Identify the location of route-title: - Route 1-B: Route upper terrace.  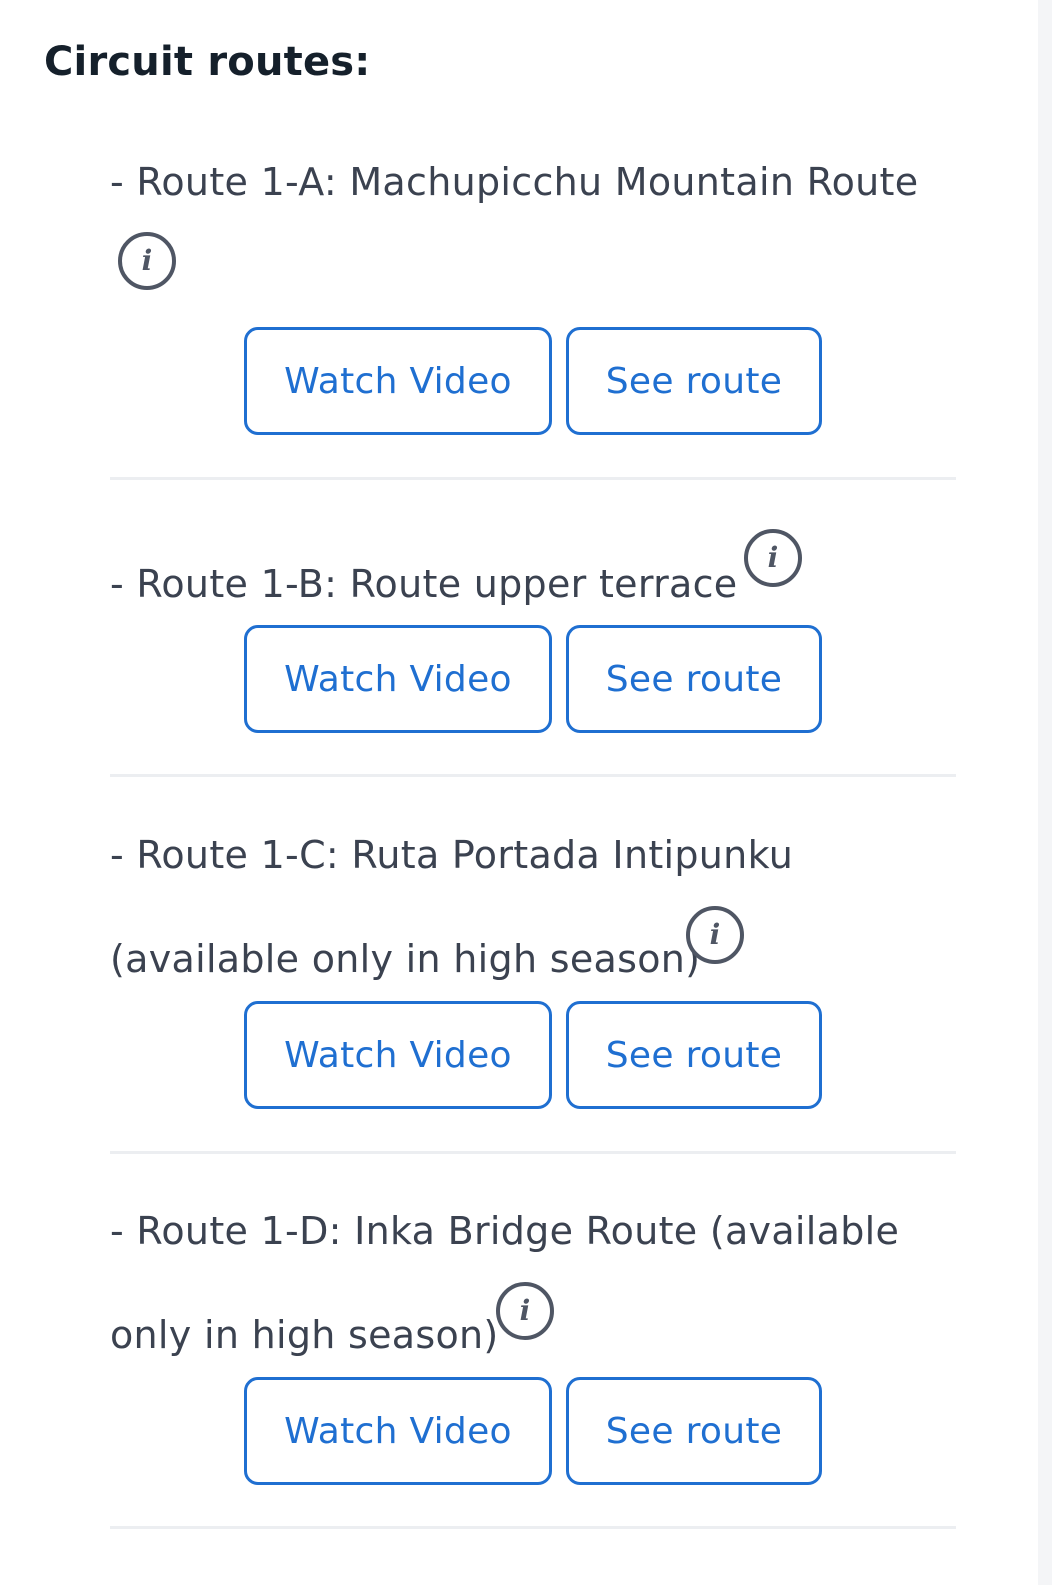
(424, 584).